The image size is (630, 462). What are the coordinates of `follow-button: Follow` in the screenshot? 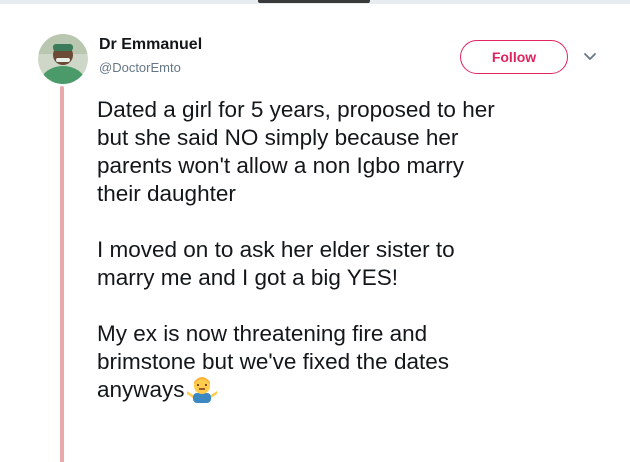 It's located at (514, 57).